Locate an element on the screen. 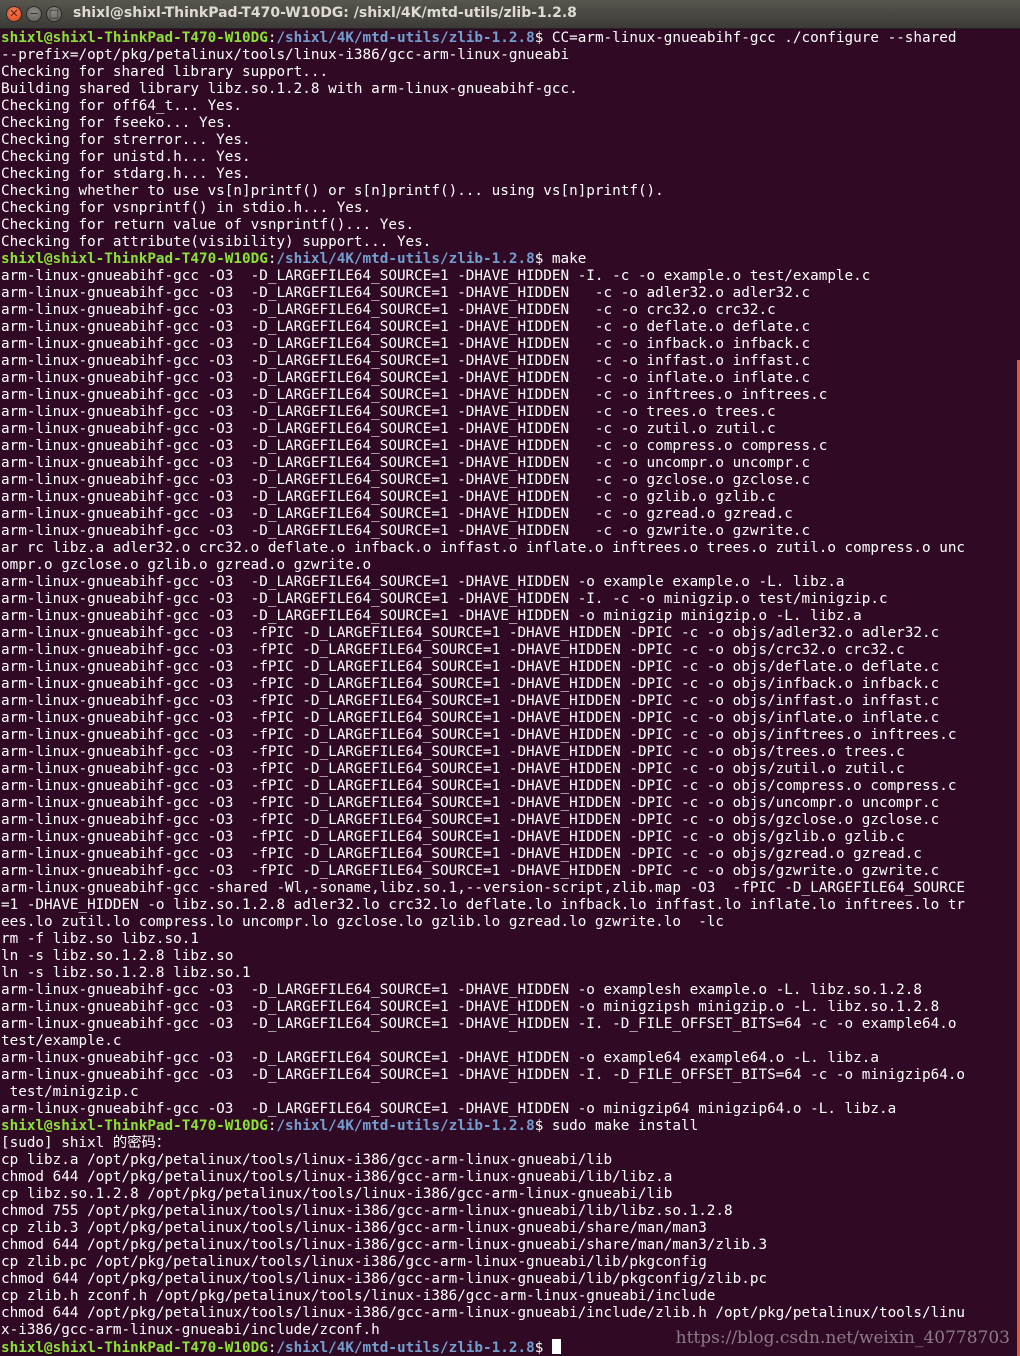  watermark: https://blog.csdn.net/weixin_40778703 is located at coordinates (842, 1338).